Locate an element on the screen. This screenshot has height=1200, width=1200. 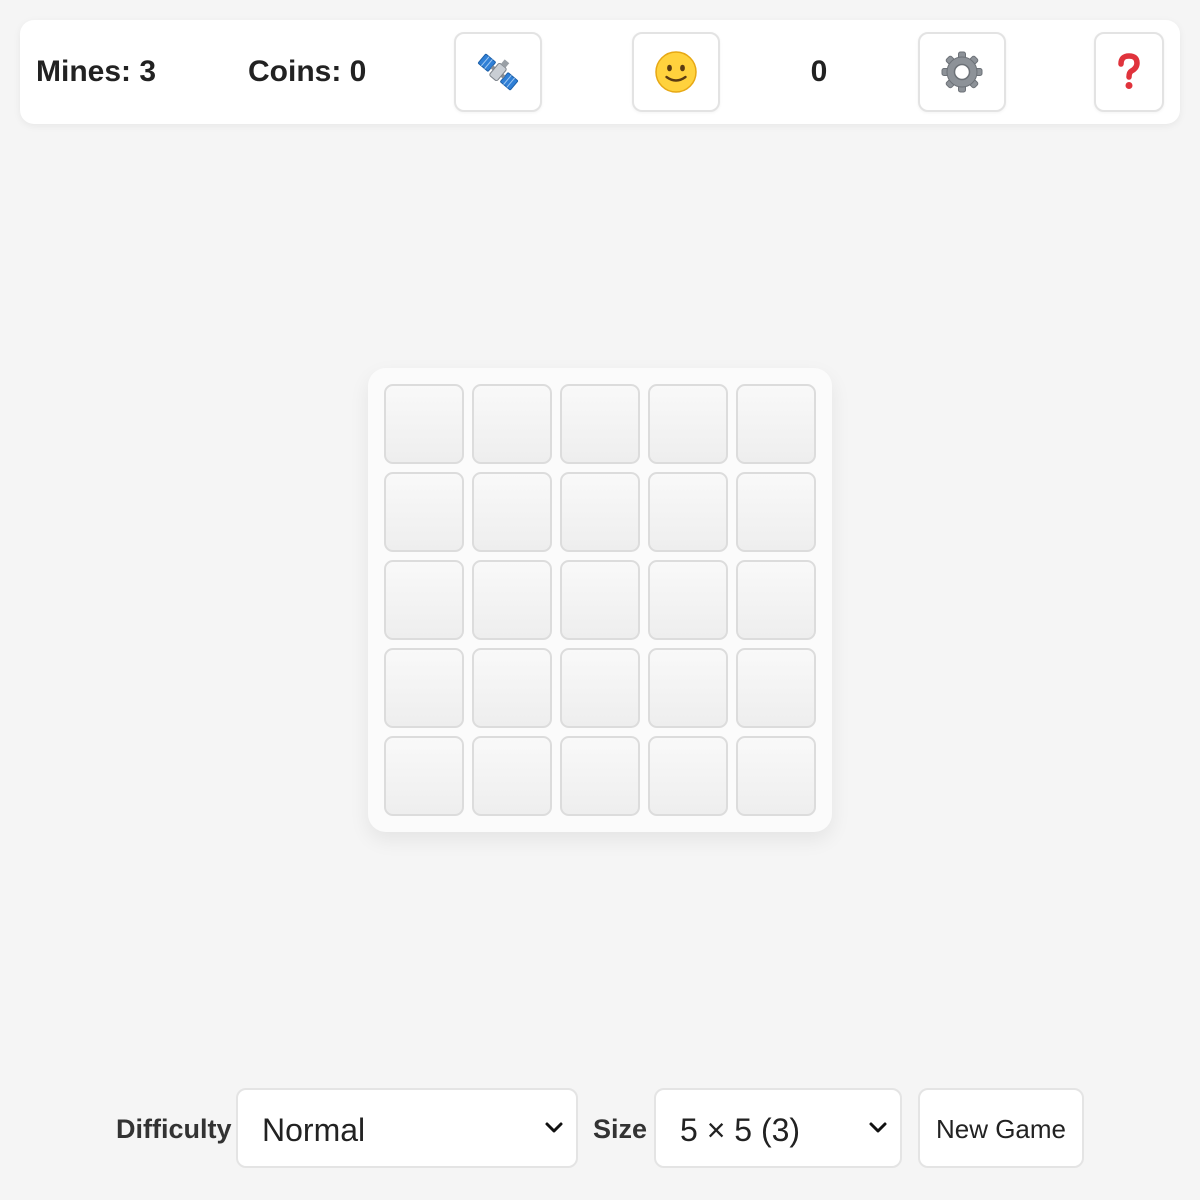
top-bar: Mines: 3 Coins: 0 0 is located at coordinates (600, 72).